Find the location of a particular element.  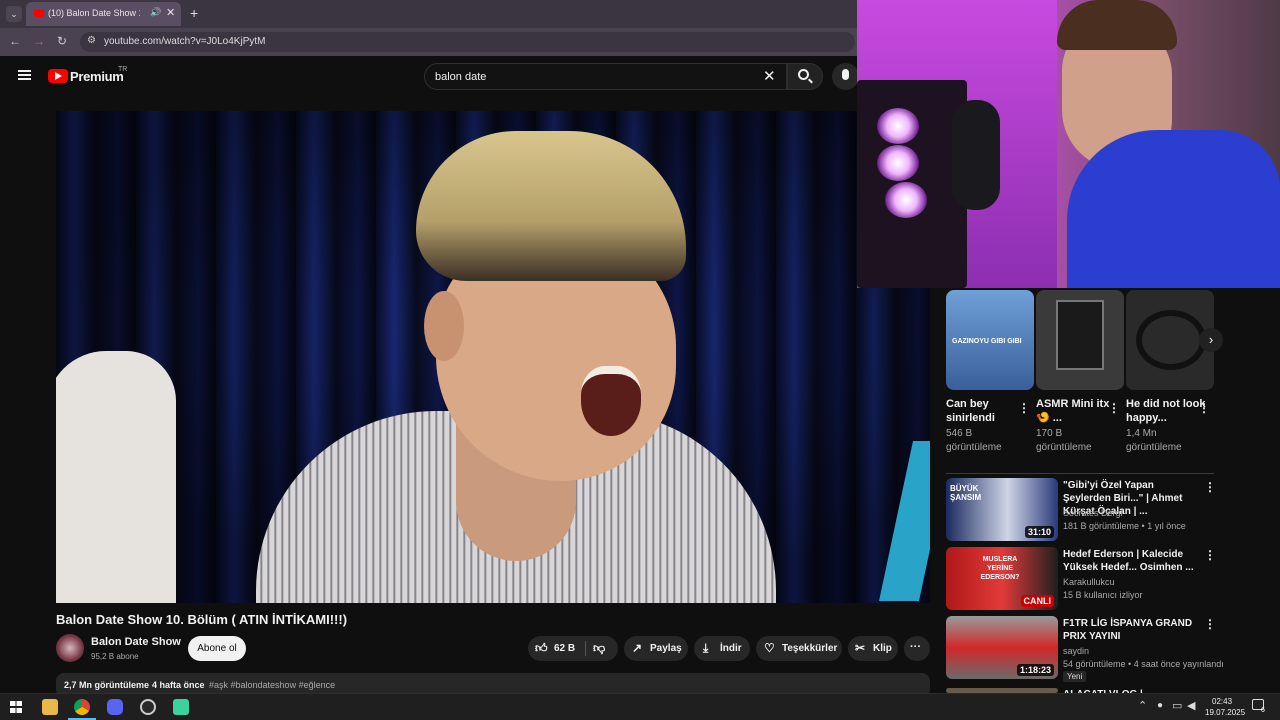

speaker-icon: 🔊 is located at coordinates (155, 12).